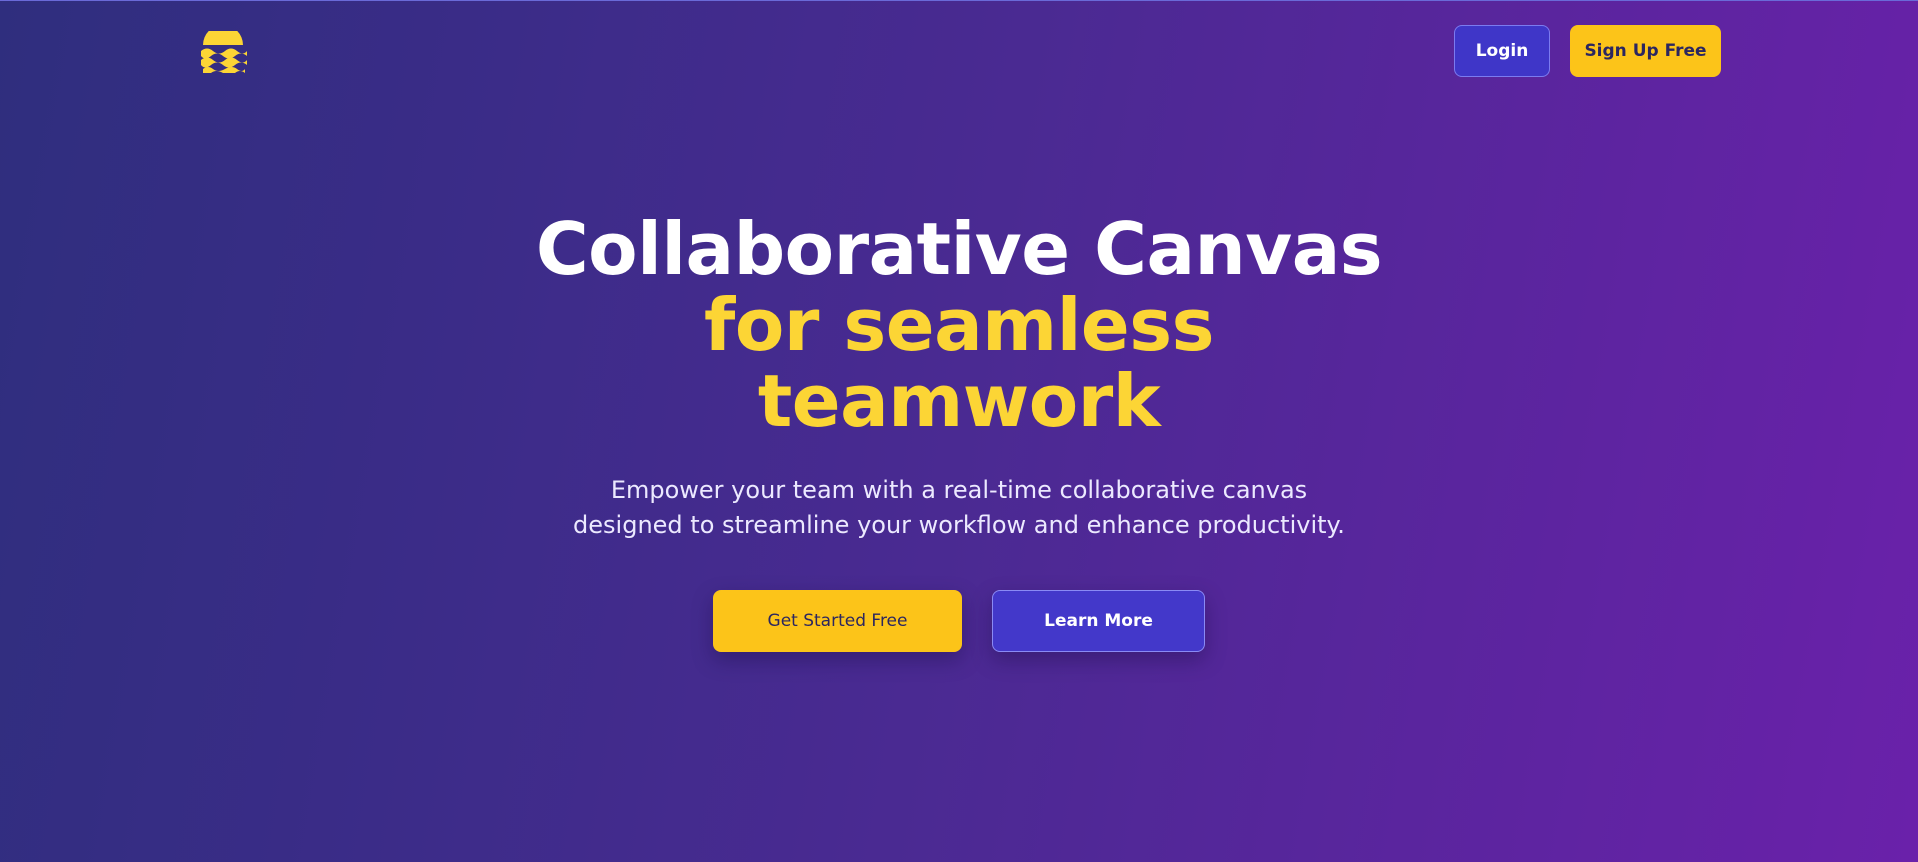 This screenshot has width=1918, height=862. I want to click on headline-line-2: for seamless, so click(959, 325).